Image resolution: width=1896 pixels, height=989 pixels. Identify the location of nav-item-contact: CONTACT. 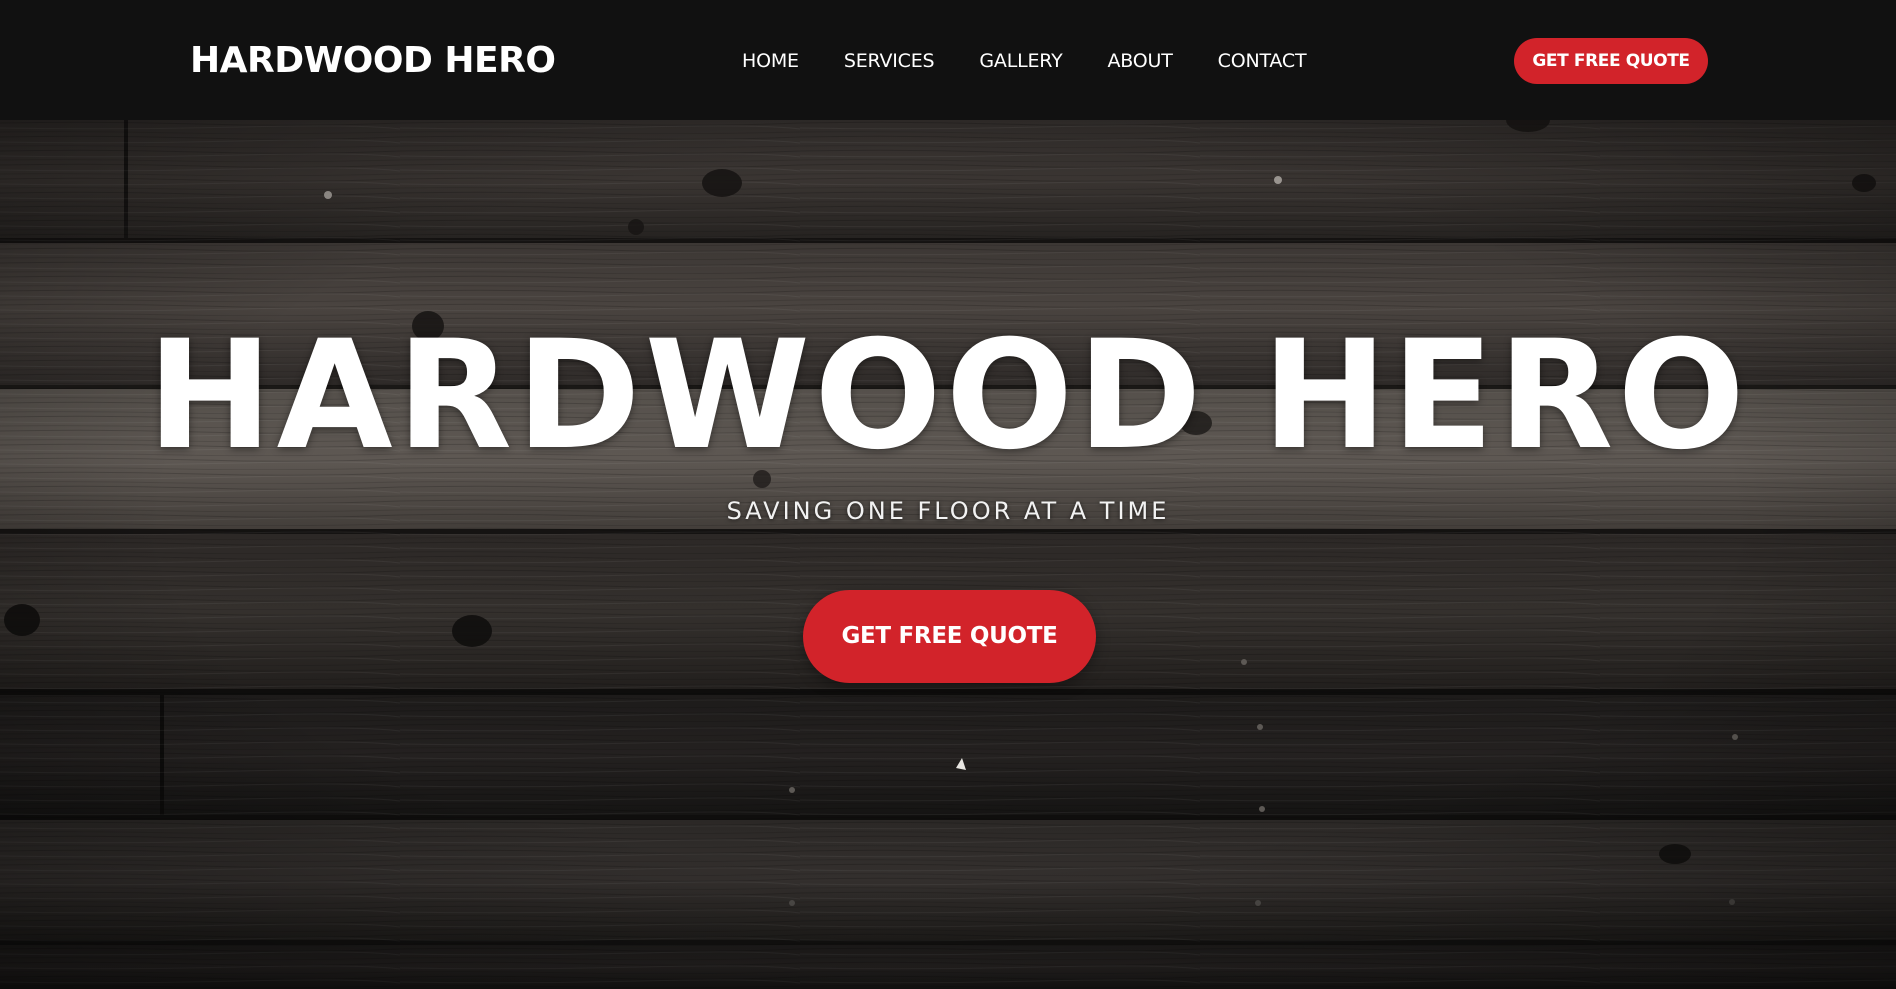
(1262, 61).